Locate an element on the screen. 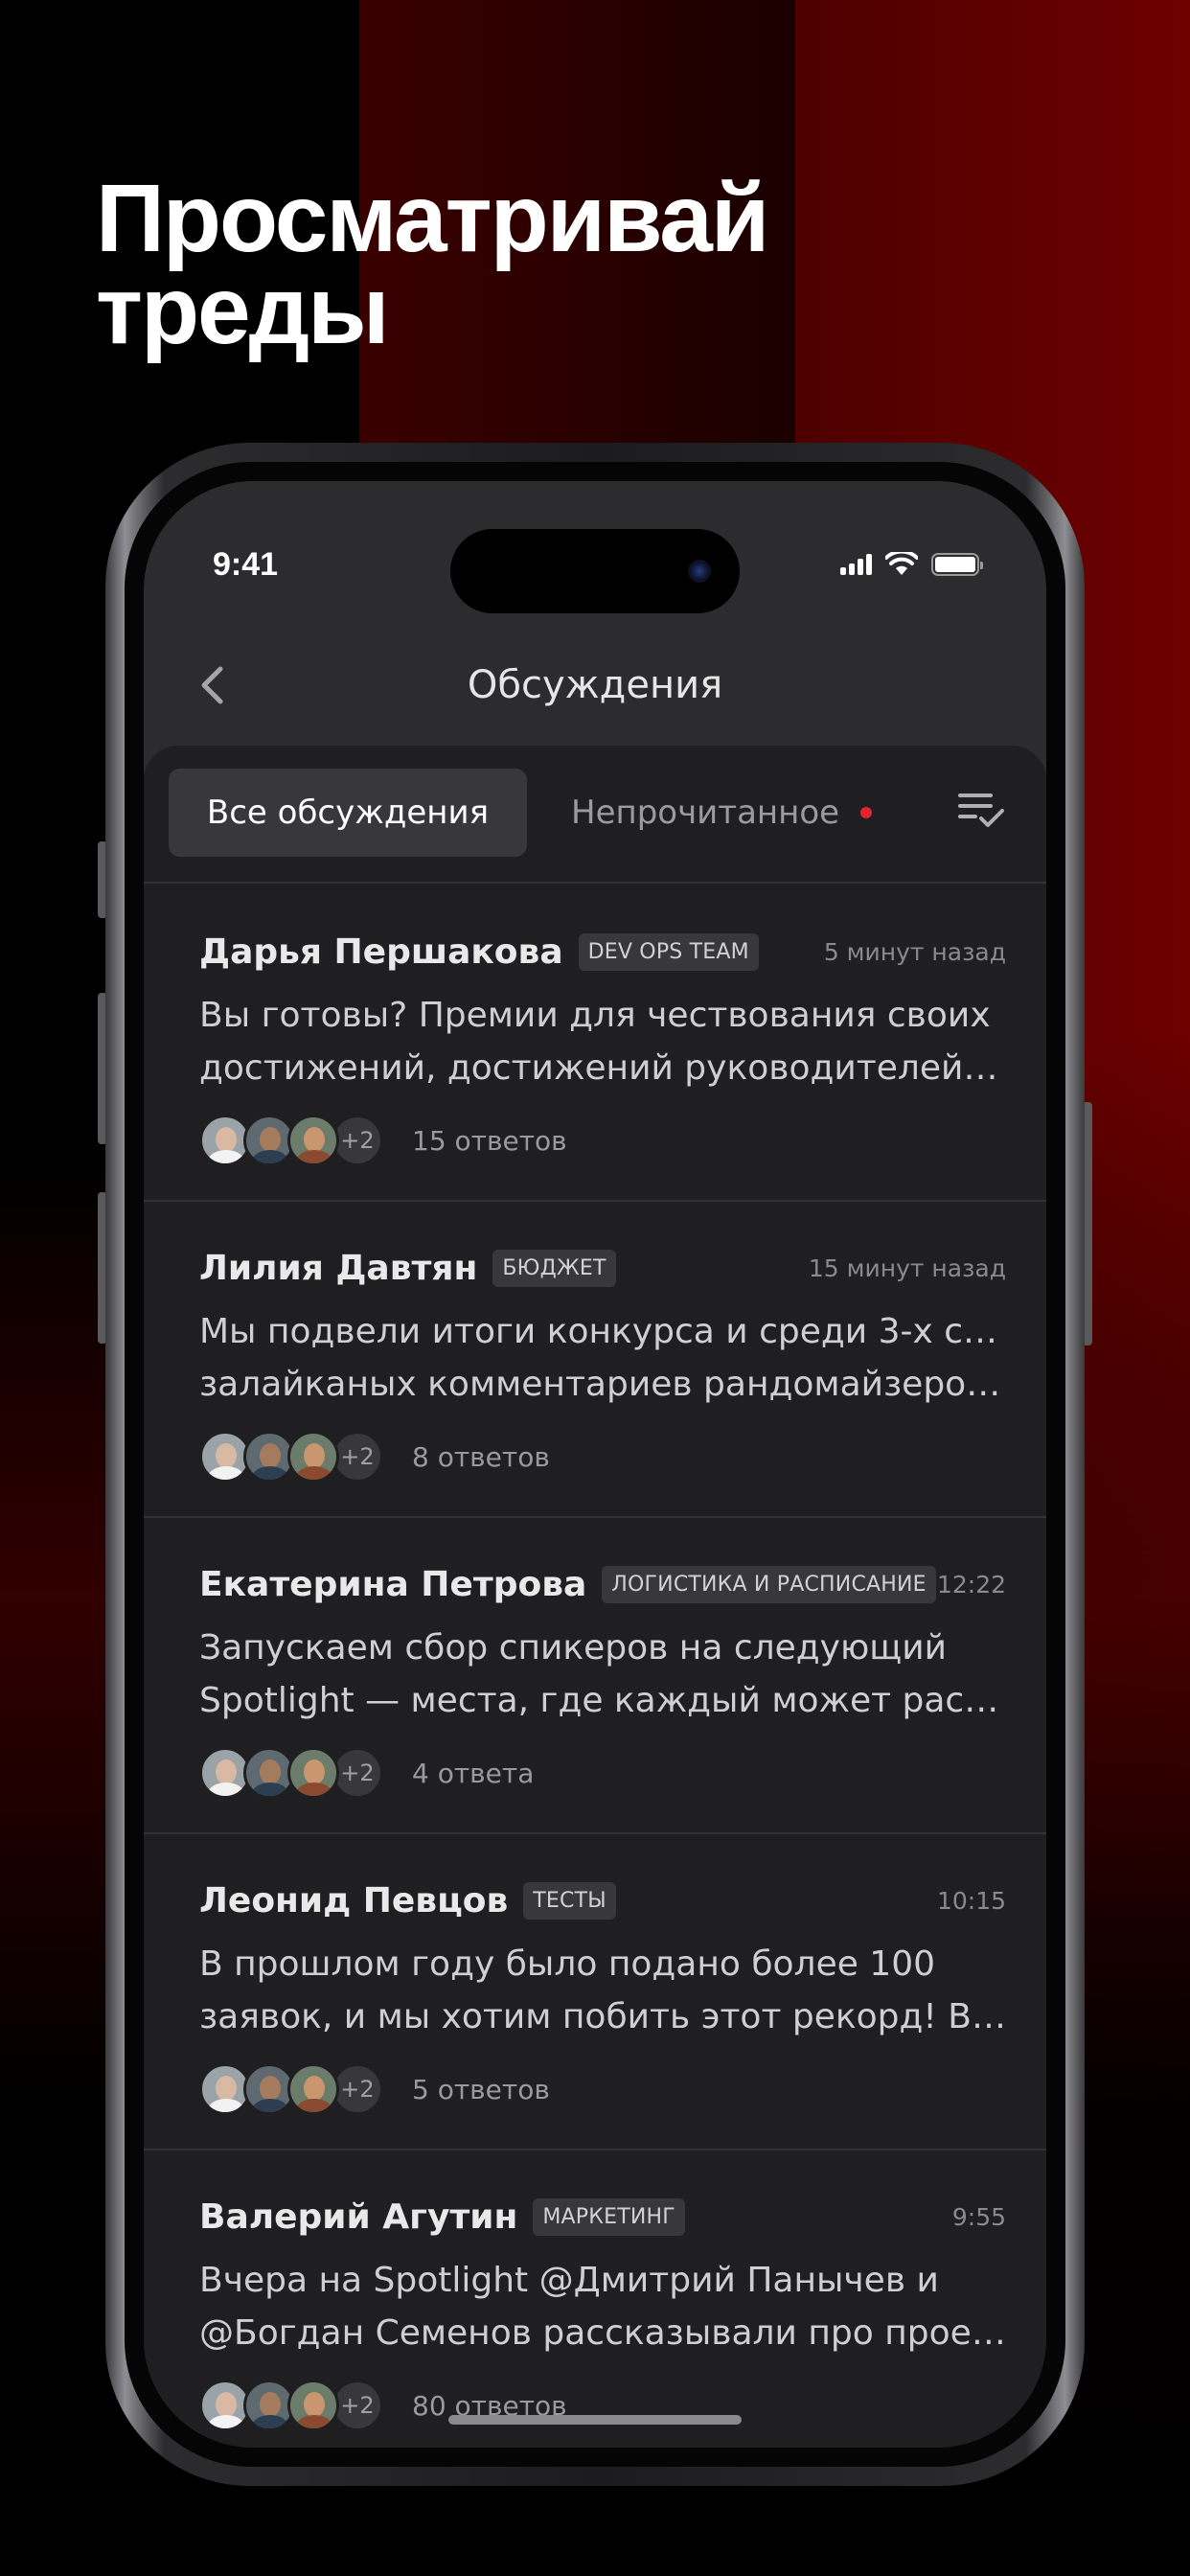 The width and height of the screenshot is (1190, 2576). thread-time: 10:15 is located at coordinates (971, 1901).